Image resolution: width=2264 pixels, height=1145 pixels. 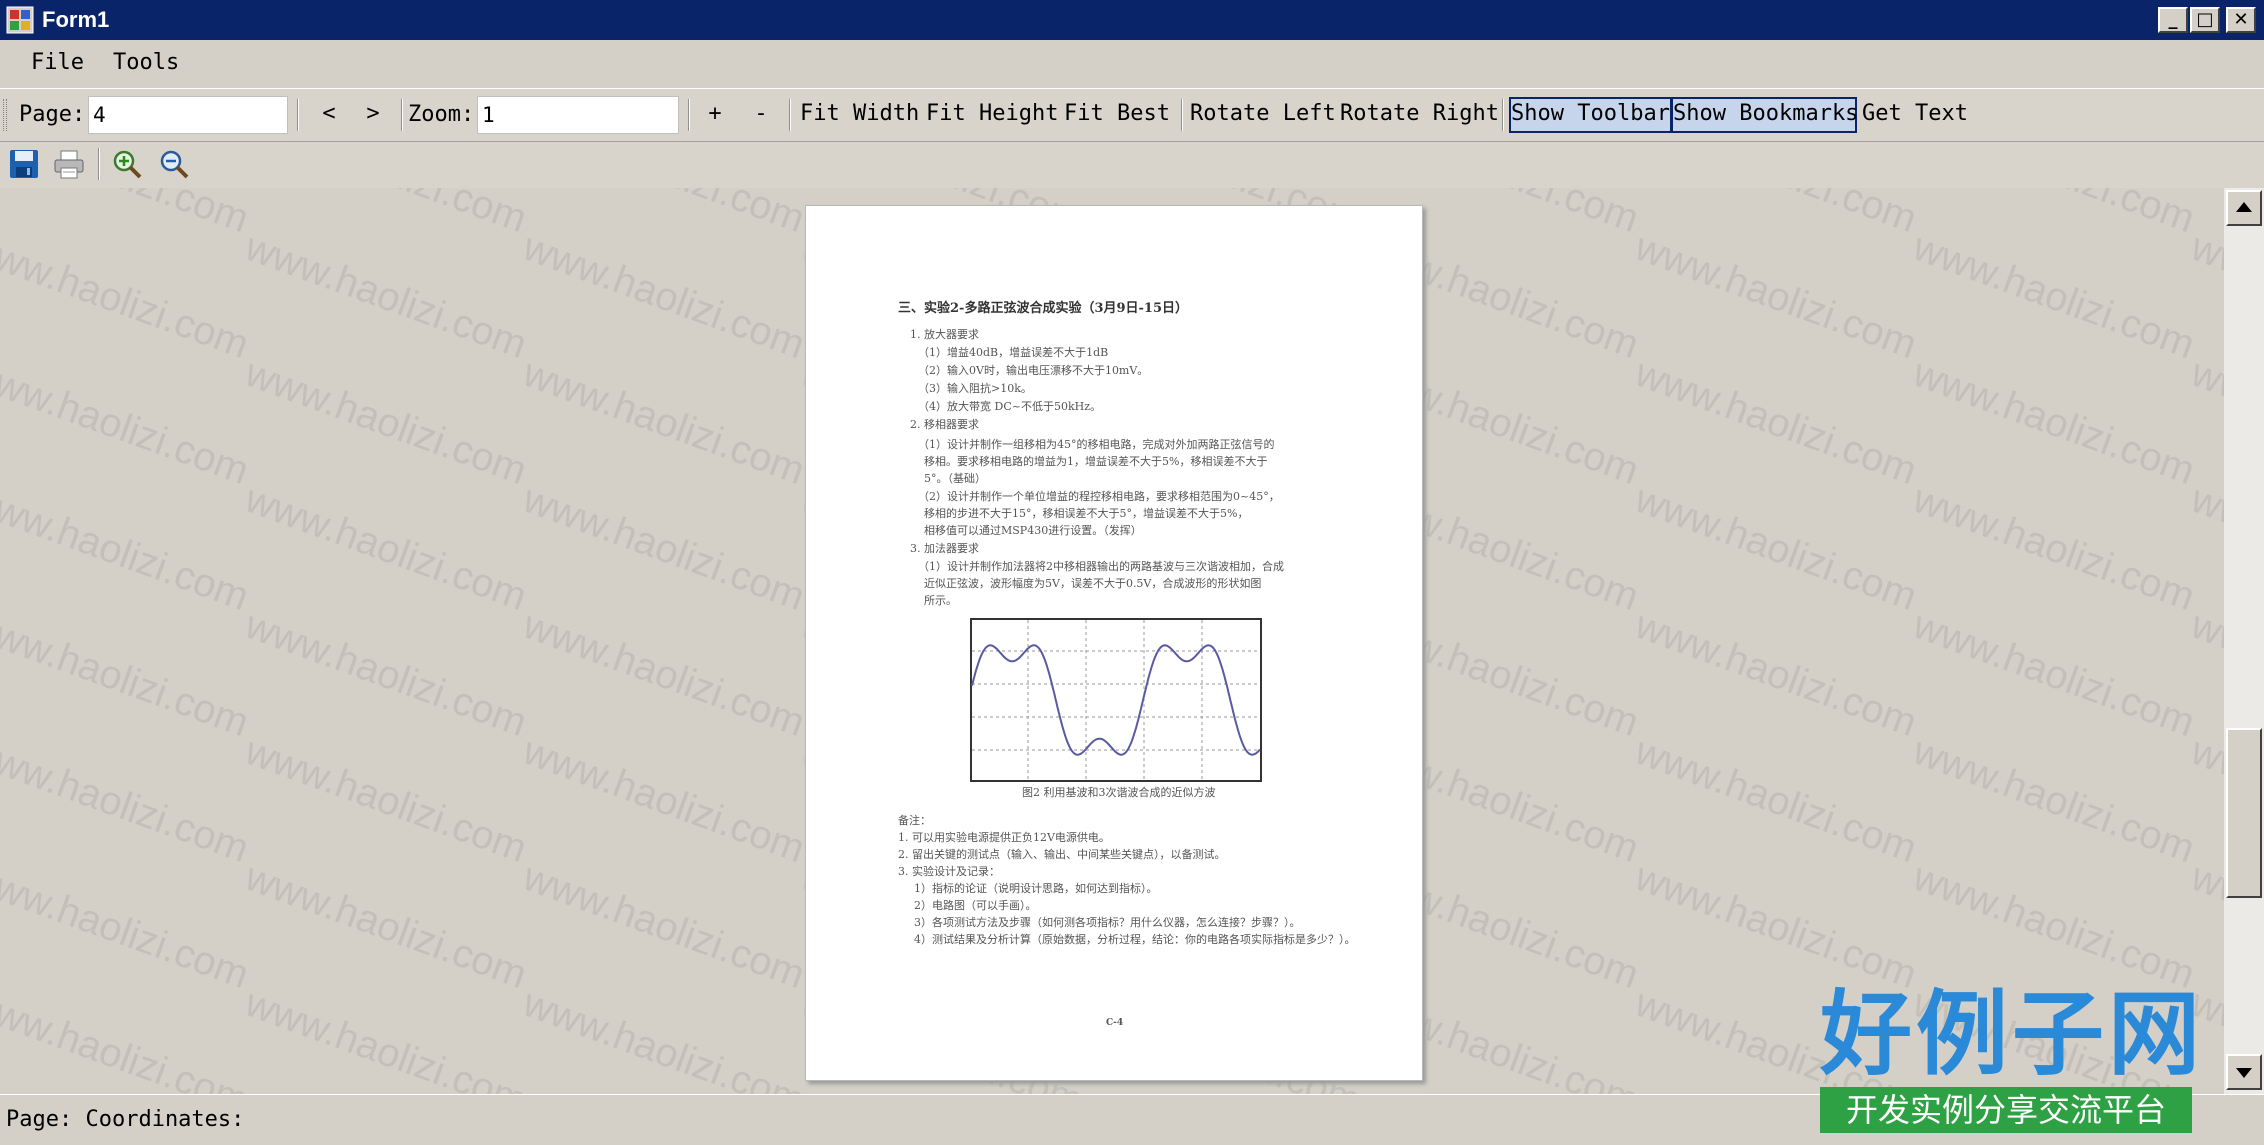 I want to click on vertical-scrollbar, so click(x=2244, y=641).